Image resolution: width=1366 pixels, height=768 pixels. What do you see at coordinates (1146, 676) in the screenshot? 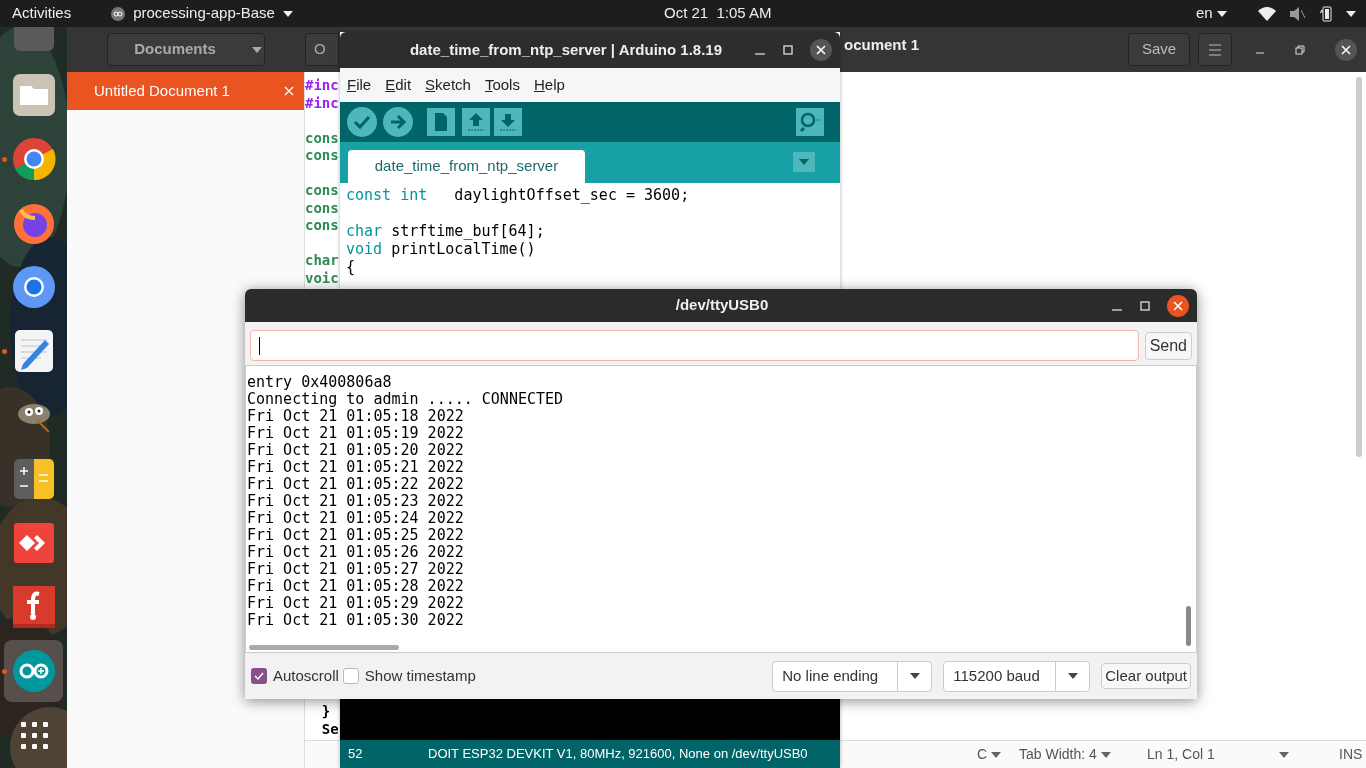
I see `clear-output-button: Clear output` at bounding box center [1146, 676].